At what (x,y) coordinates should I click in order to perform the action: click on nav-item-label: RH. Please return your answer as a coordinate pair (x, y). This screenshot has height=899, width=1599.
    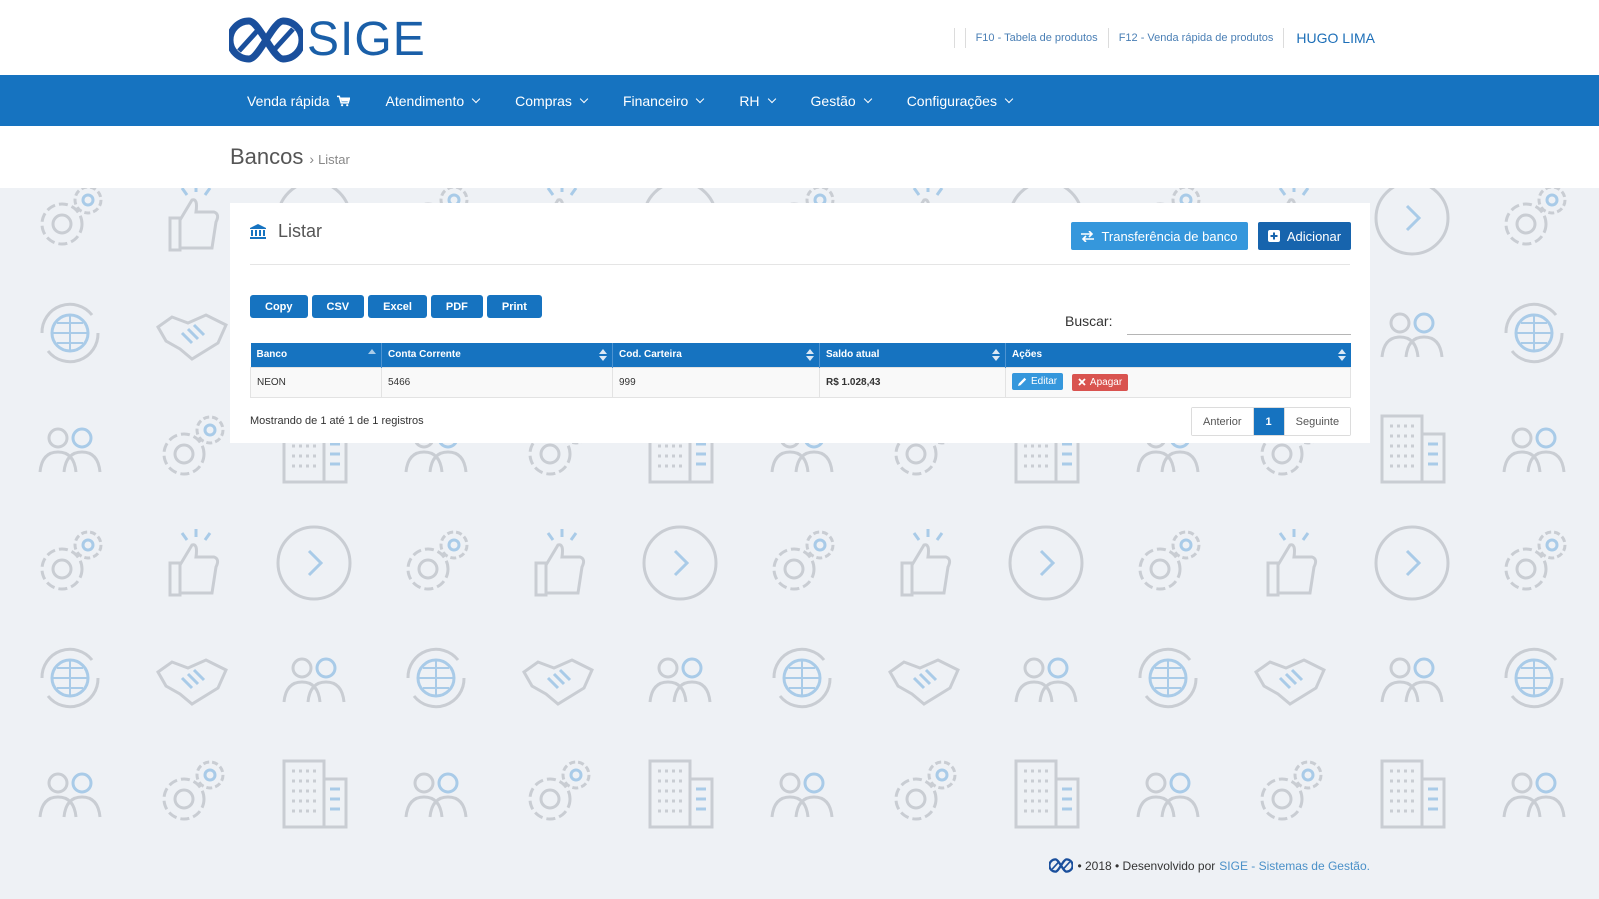
    Looking at the image, I should click on (749, 100).